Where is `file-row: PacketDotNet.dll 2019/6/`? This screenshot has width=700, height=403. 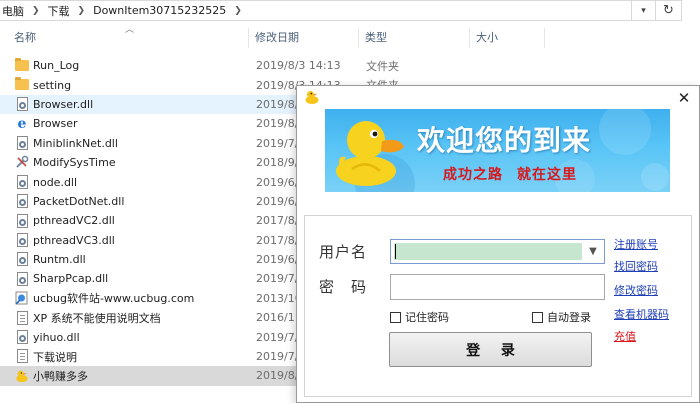
file-row: PacketDotNet.dll 2019/6/ is located at coordinates (150, 201).